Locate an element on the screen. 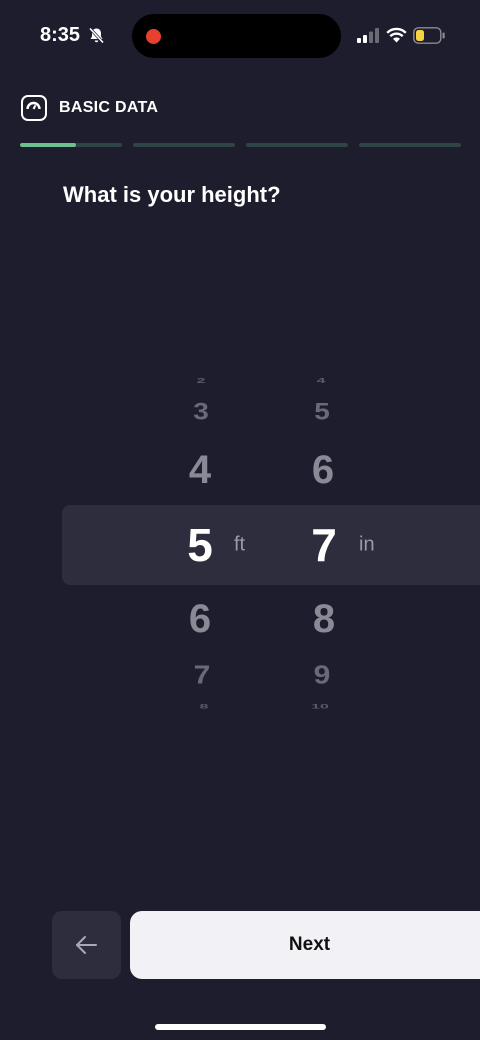 The width and height of the screenshot is (480, 1040). feet-option: 6 is located at coordinates (200, 619).